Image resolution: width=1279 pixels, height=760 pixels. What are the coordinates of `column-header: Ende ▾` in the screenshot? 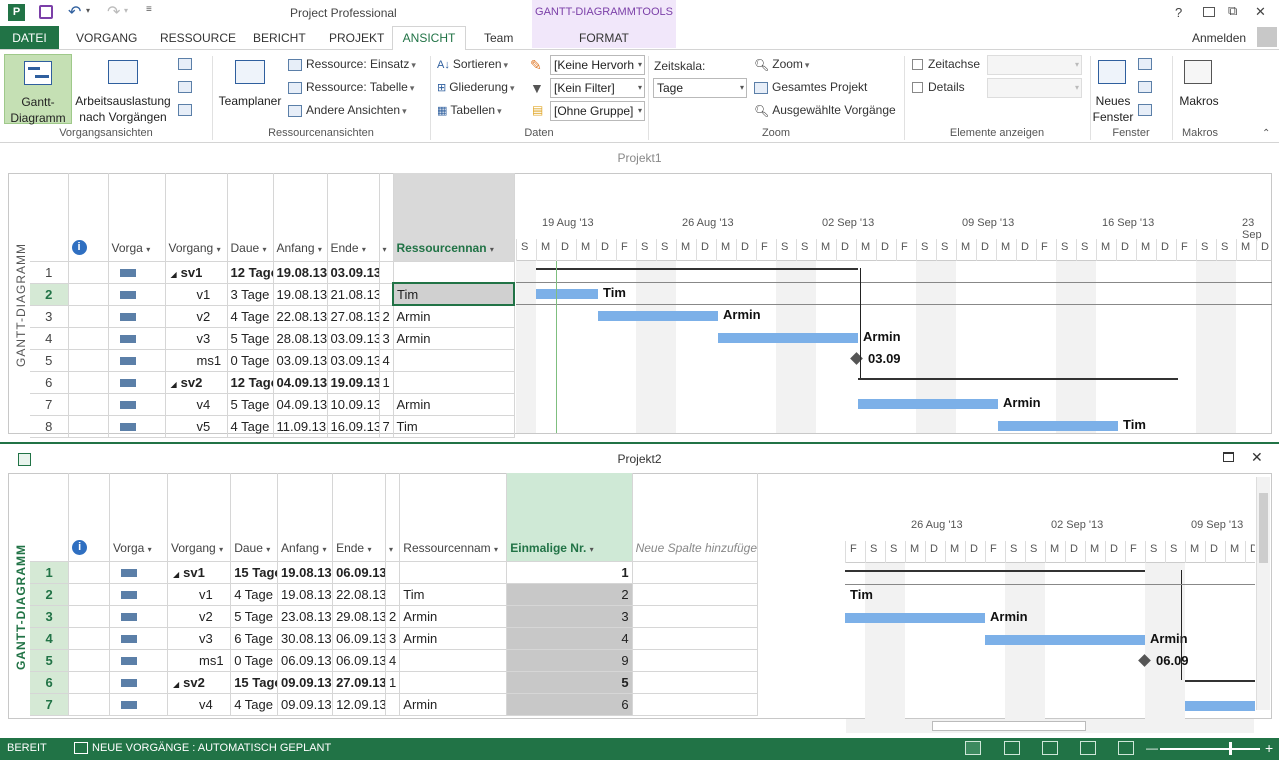 It's located at (359, 517).